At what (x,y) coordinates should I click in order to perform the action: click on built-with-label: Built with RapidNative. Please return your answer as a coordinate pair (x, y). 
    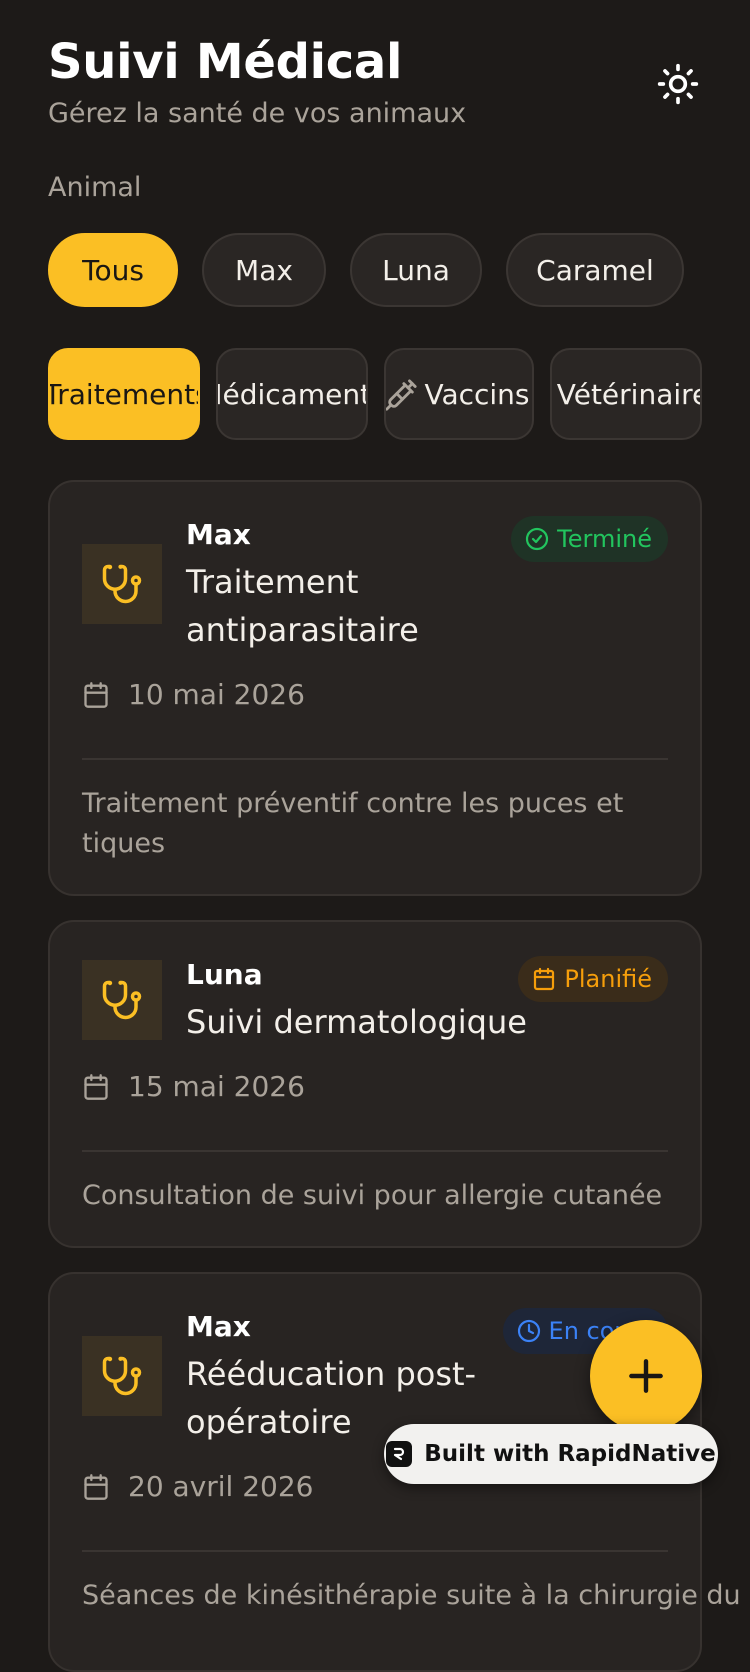
    Looking at the image, I should click on (570, 1454).